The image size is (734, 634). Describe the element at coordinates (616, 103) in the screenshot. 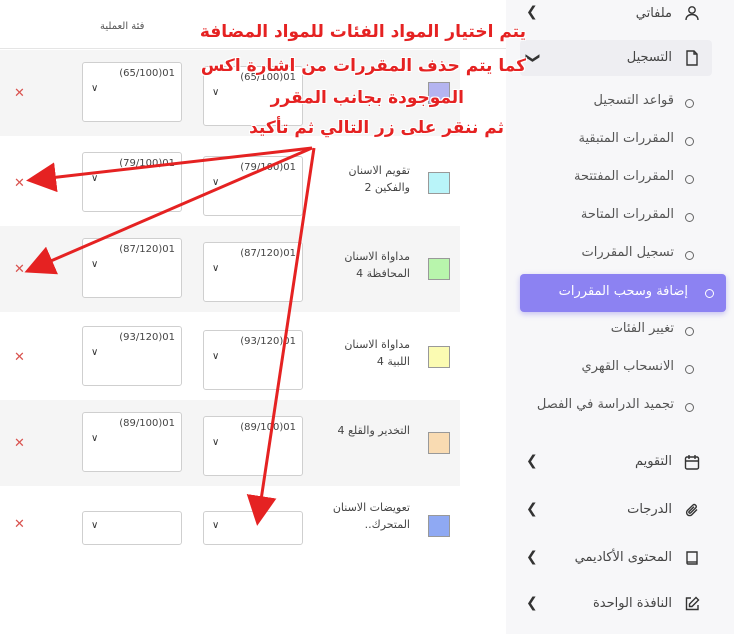

I see `sidebar-subitem-registration-rules: قواعد التسجيل` at that location.